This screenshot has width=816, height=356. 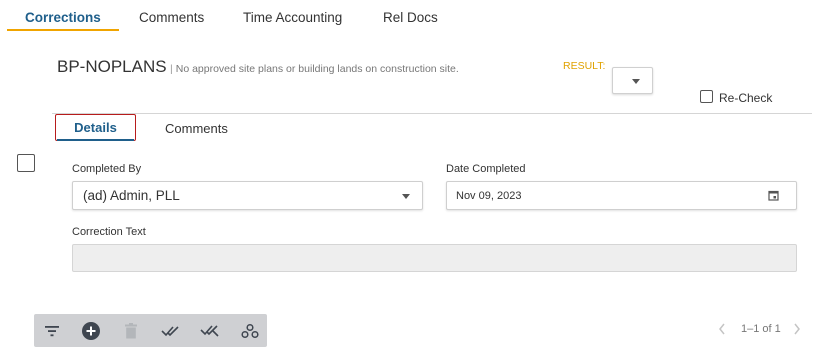 What do you see at coordinates (52, 330) in the screenshot?
I see `filter-icon` at bounding box center [52, 330].